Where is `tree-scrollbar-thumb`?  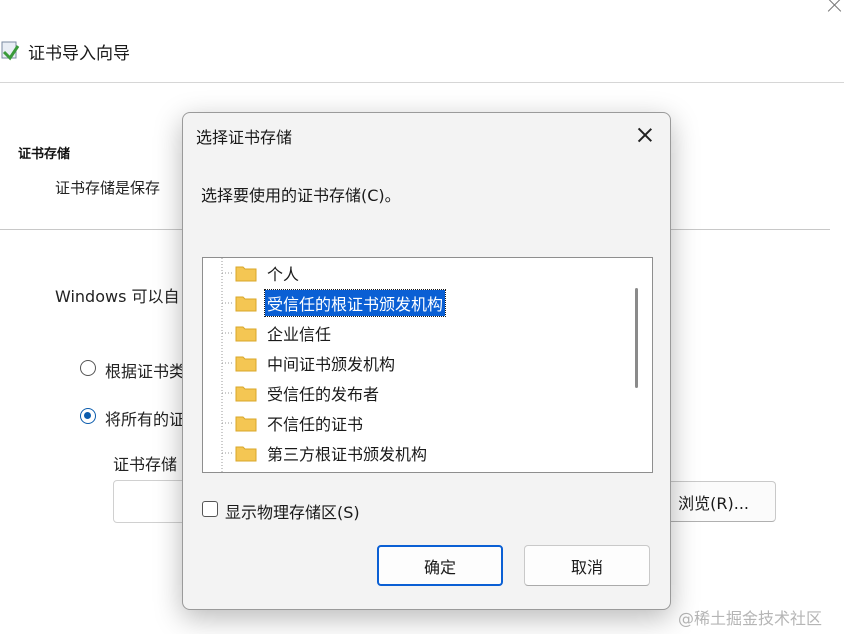 tree-scrollbar-thumb is located at coordinates (636, 338).